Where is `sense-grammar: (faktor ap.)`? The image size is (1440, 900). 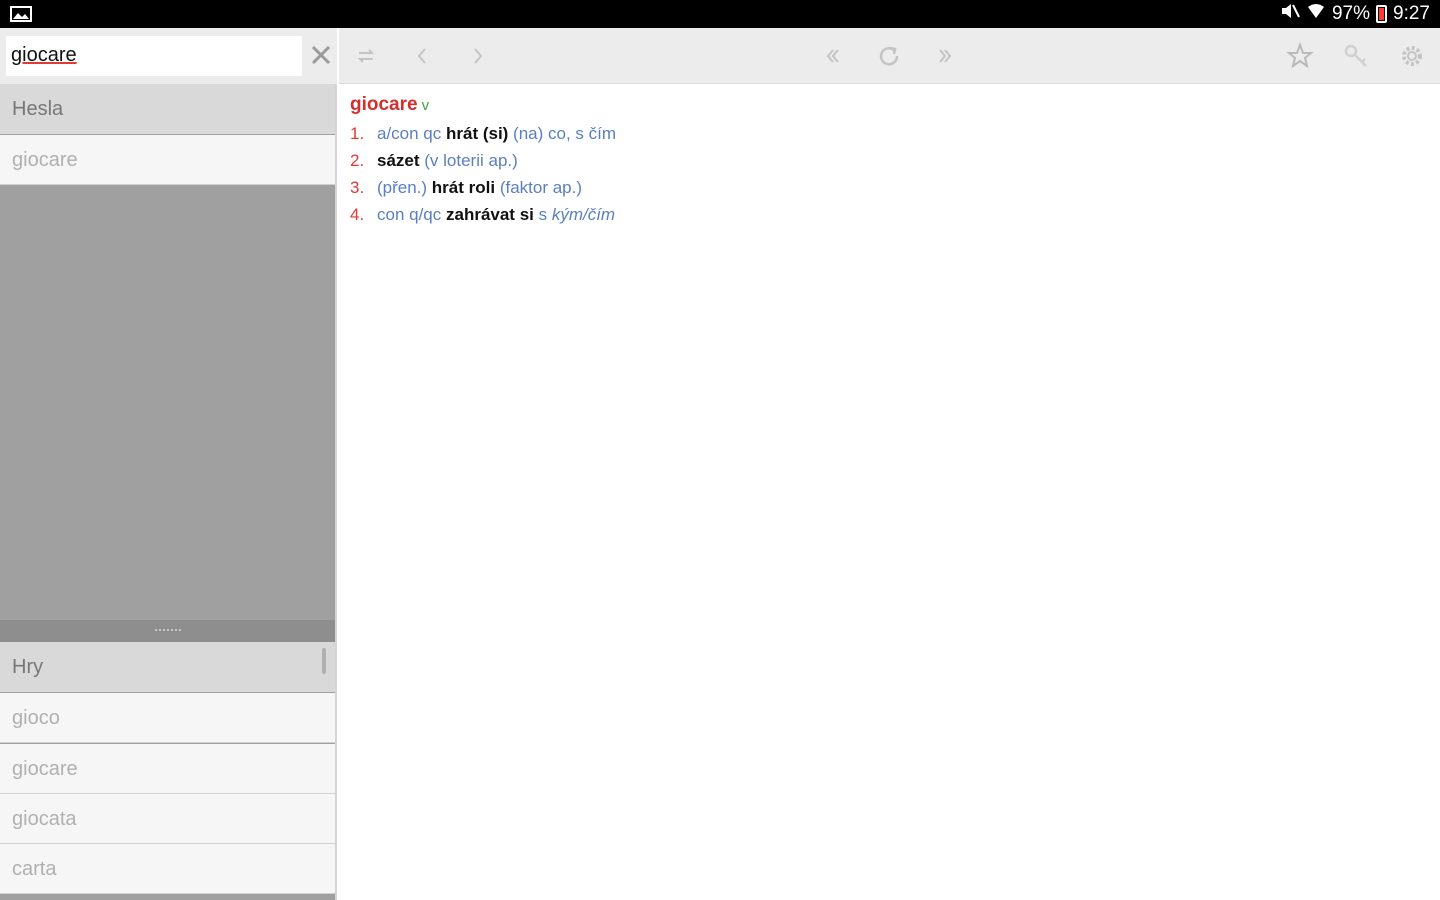 sense-grammar: (faktor ap.) is located at coordinates (539, 187).